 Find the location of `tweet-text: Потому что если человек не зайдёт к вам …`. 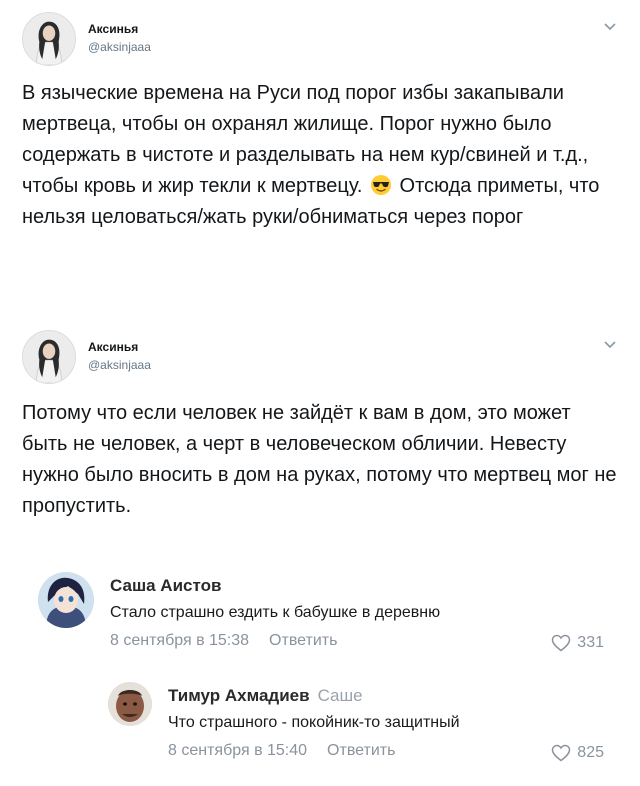

tweet-text: Потому что если человек не зайдёт к вам … is located at coordinates (319, 459).